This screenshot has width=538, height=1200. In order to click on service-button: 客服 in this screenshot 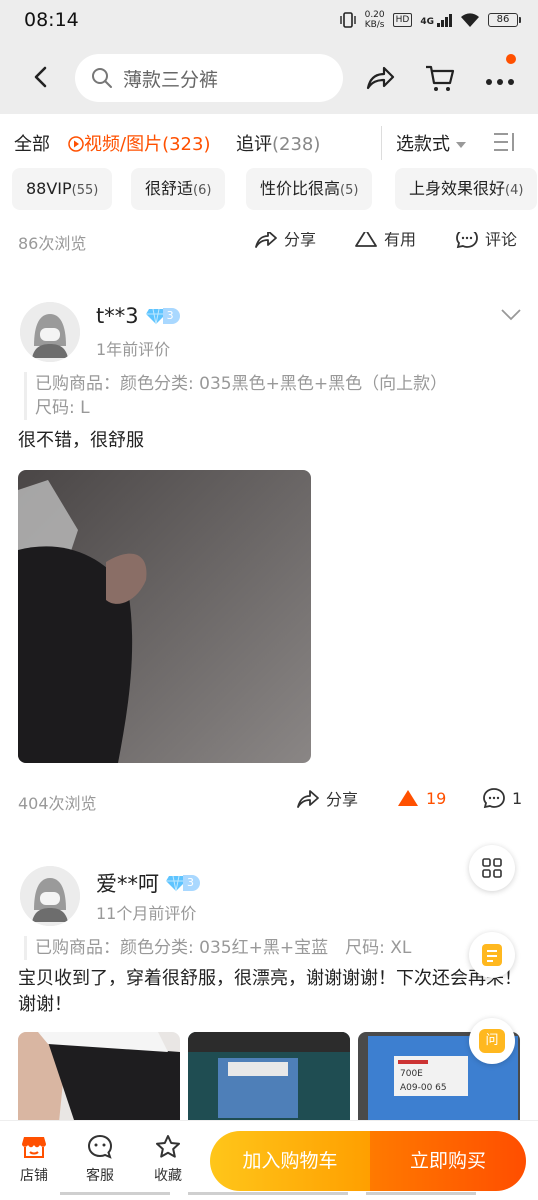, I will do `click(100, 1159)`.